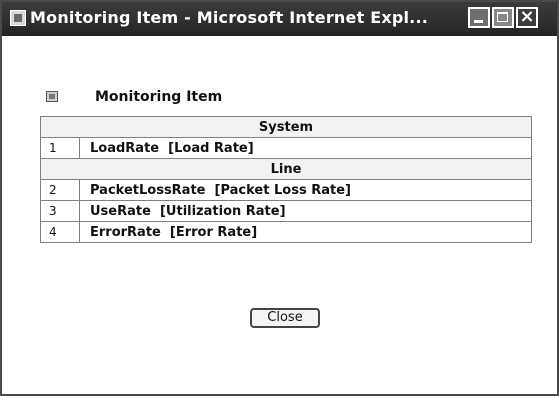  I want to click on panel-header: Monitoring Item, so click(286, 99).